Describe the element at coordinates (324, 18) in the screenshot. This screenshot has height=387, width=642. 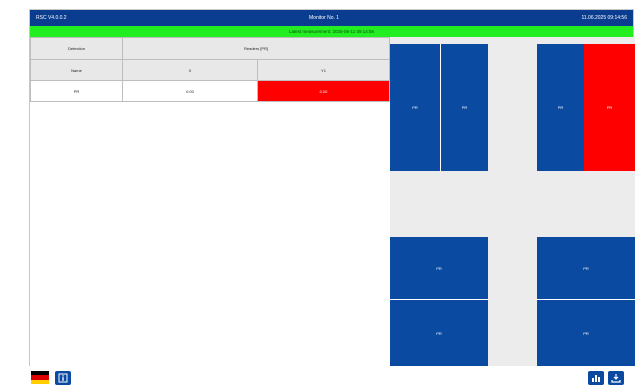
I see `monitor-title: Monitor No. 1` at that location.